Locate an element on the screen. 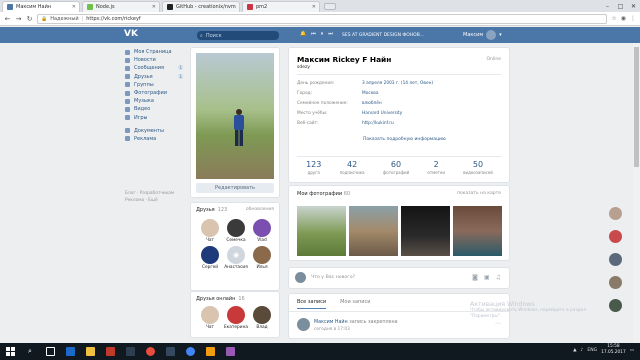  friend-item: Семечка is located at coordinates (236, 231).